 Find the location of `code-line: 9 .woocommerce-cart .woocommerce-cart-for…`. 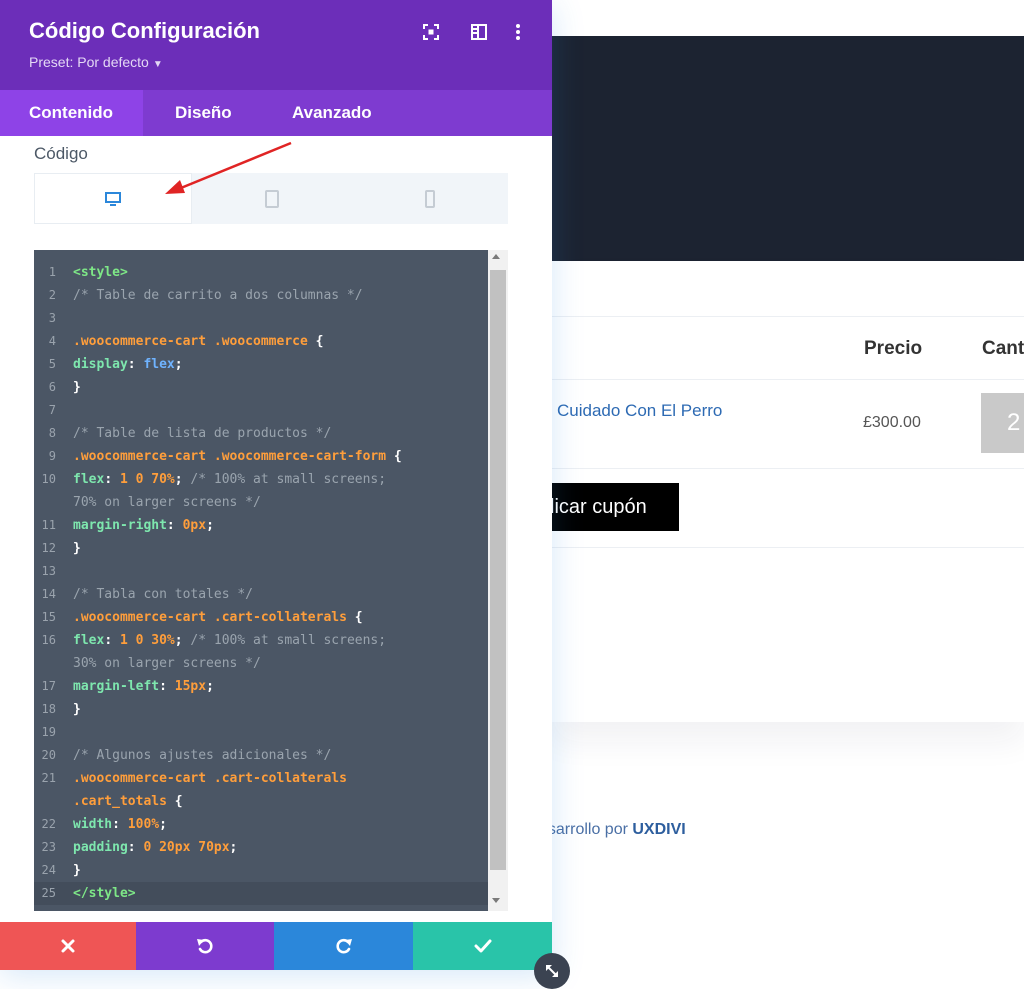

code-line: 9 .woocommerce-cart .woocommerce-cart-for… is located at coordinates (262, 456).